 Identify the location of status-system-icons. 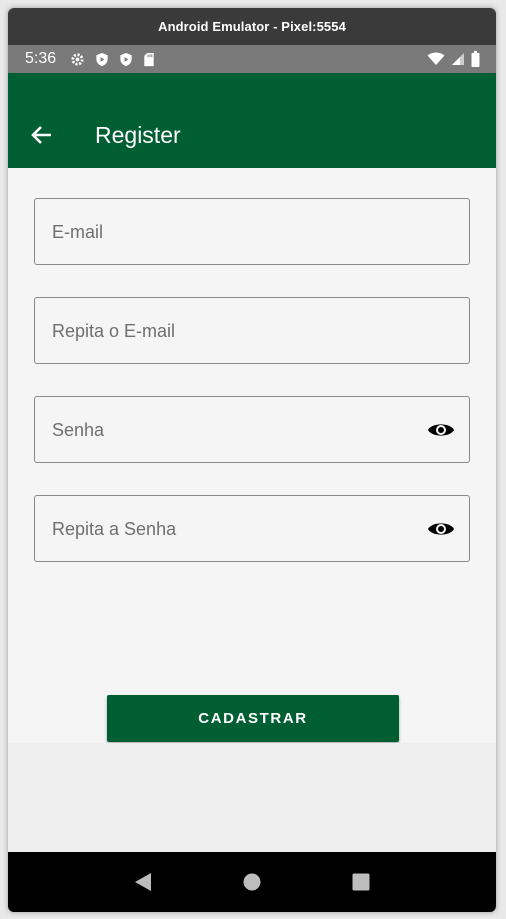
(453, 59).